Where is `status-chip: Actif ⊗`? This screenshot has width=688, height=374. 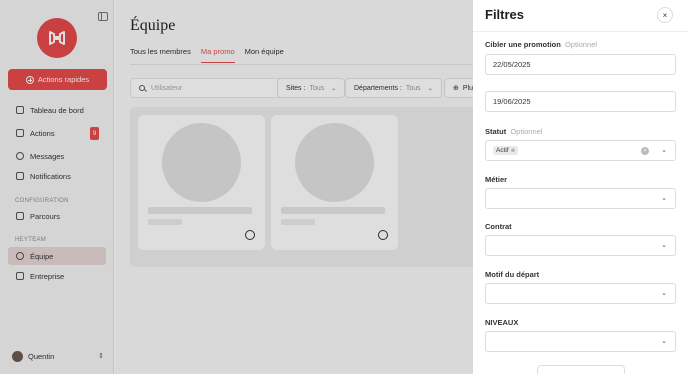
status-chip: Actif ⊗ is located at coordinates (506, 150).